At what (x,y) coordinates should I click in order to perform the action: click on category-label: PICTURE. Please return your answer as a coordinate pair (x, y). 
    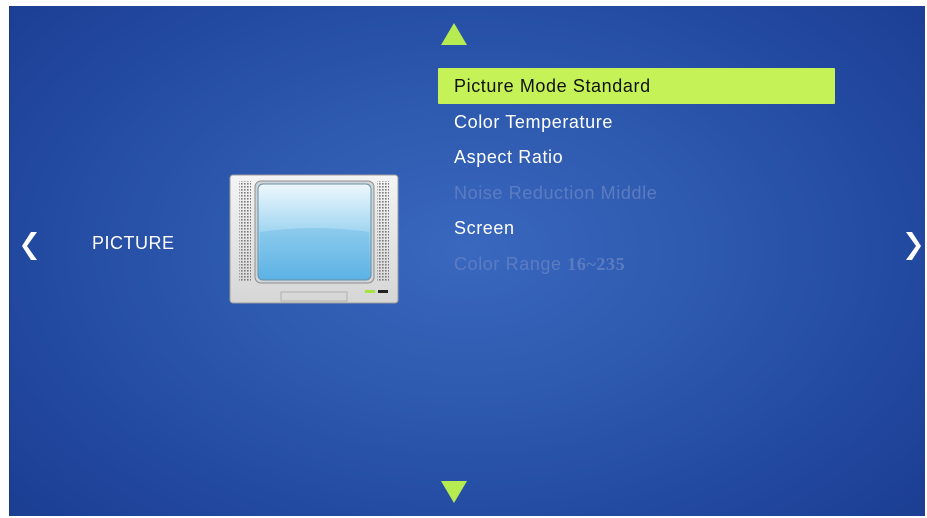
    Looking at the image, I should click on (133, 243).